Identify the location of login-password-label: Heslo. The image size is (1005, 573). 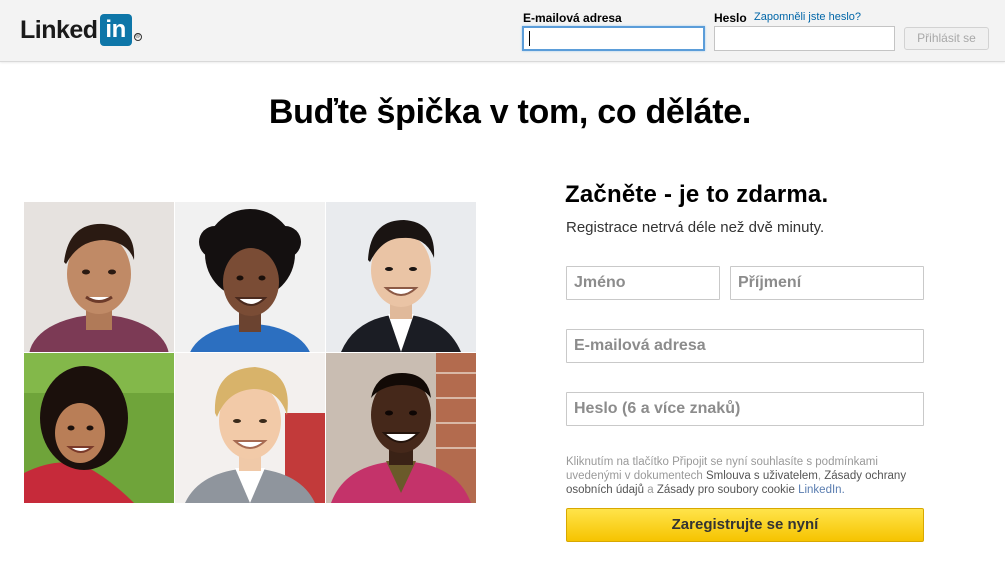
(730, 18).